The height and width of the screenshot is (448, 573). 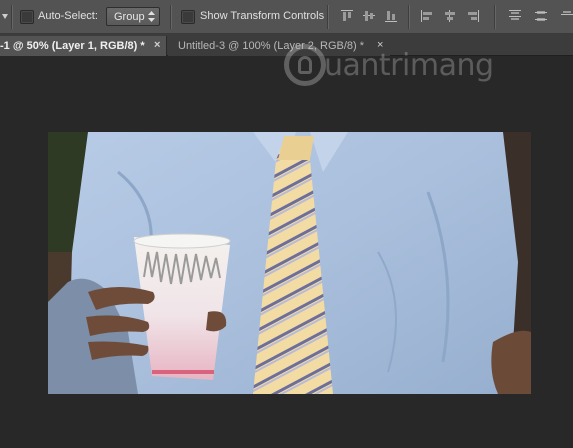 I want to click on document-tab-untitled-3: Untitled-3 @ 100% (Layer 2, RGB/8) * ×, so click(x=279, y=46).